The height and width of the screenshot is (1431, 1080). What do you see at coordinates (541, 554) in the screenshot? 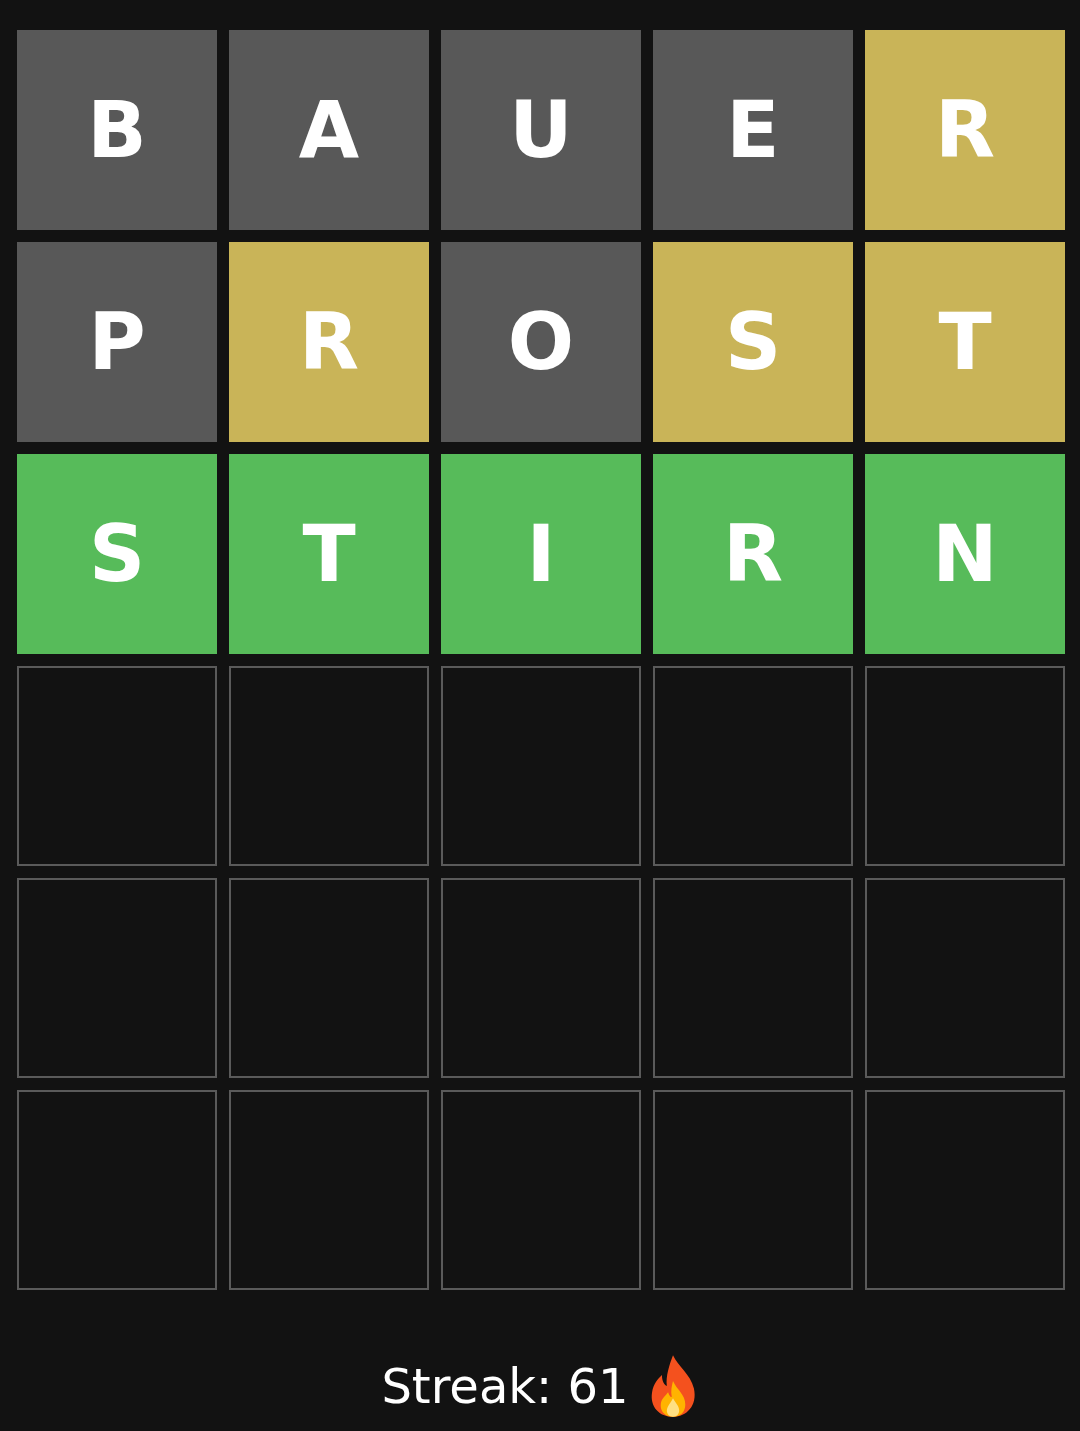
I see `letter-tile: I` at bounding box center [541, 554].